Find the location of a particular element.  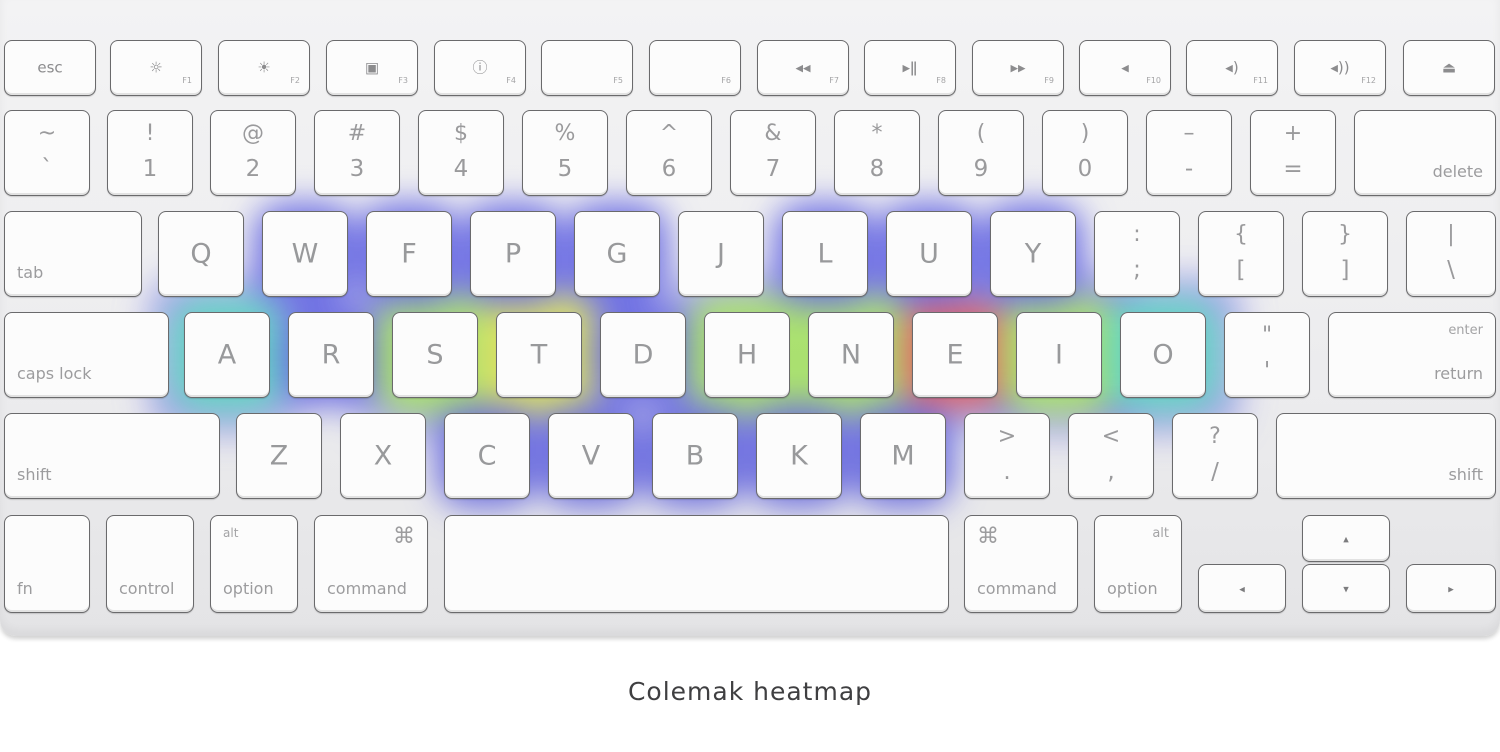

left-command-key: ⌘ command is located at coordinates (371, 564).